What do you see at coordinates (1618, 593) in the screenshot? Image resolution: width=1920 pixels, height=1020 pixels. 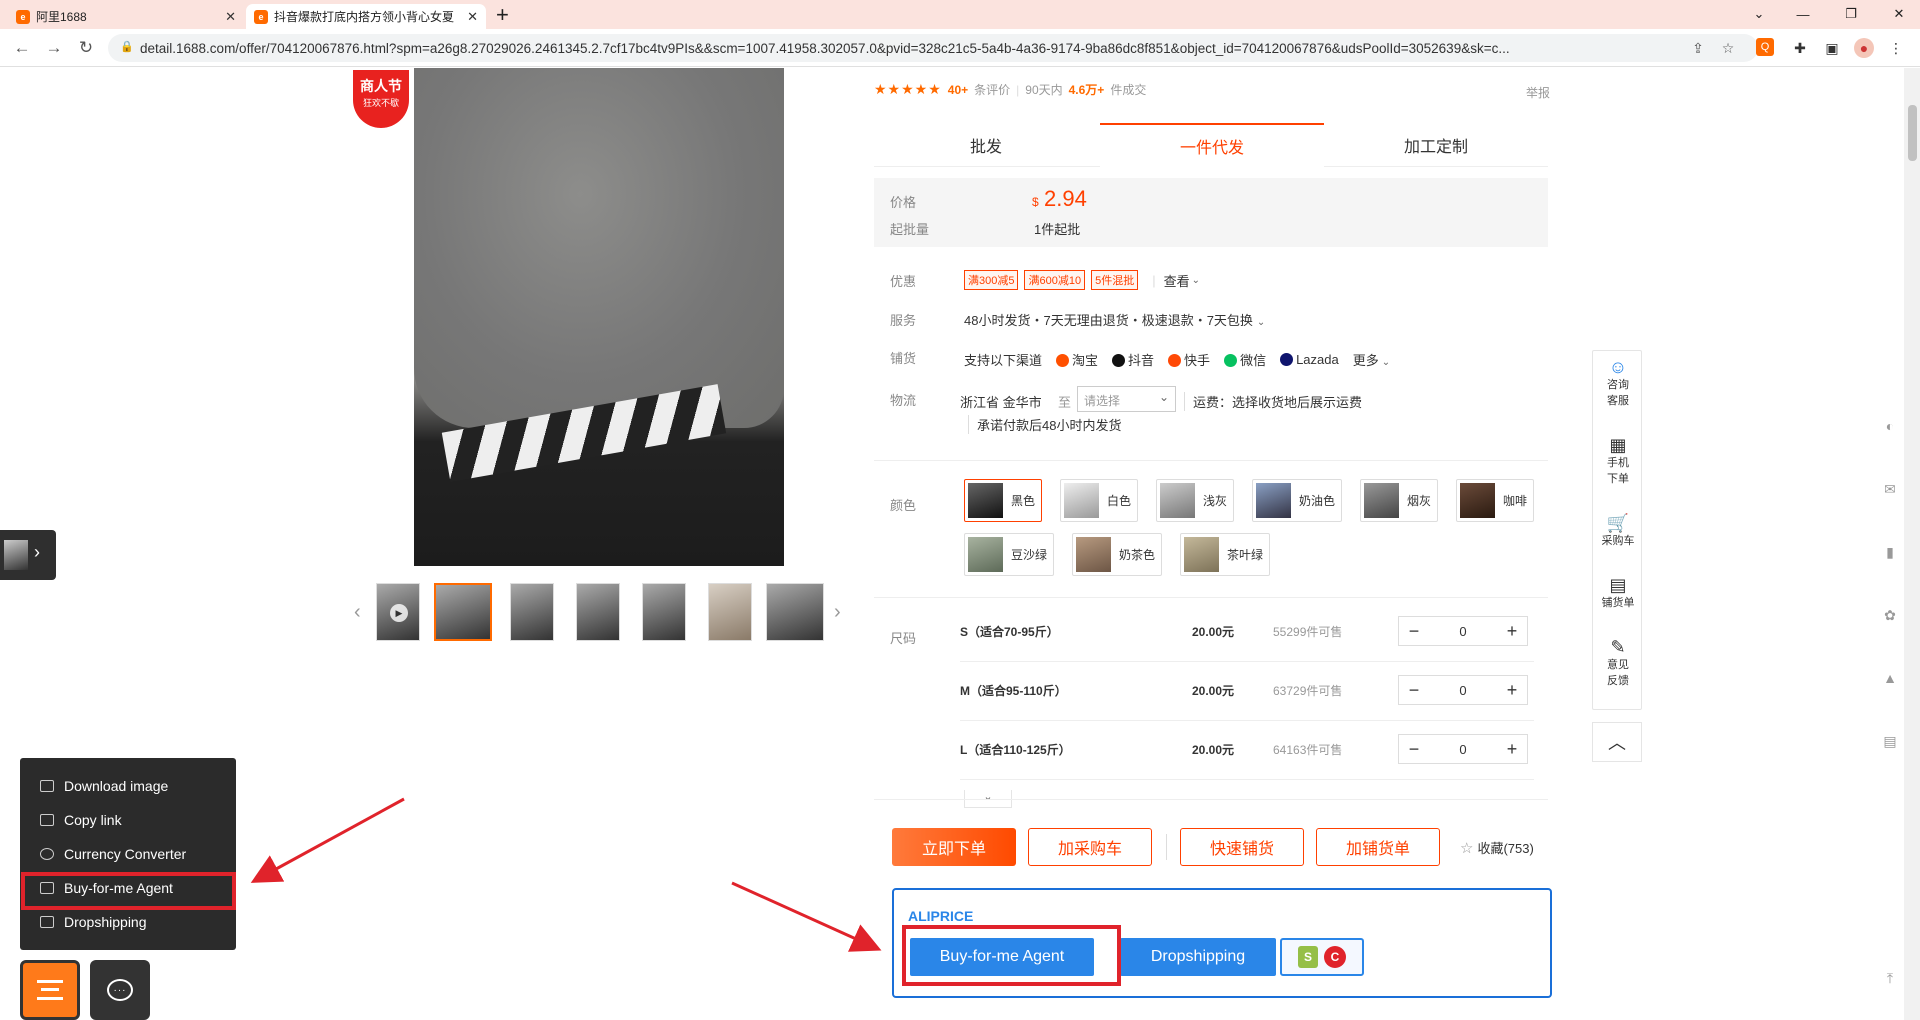 I see `fm-dropship-list: ▤ 铺货单` at bounding box center [1618, 593].